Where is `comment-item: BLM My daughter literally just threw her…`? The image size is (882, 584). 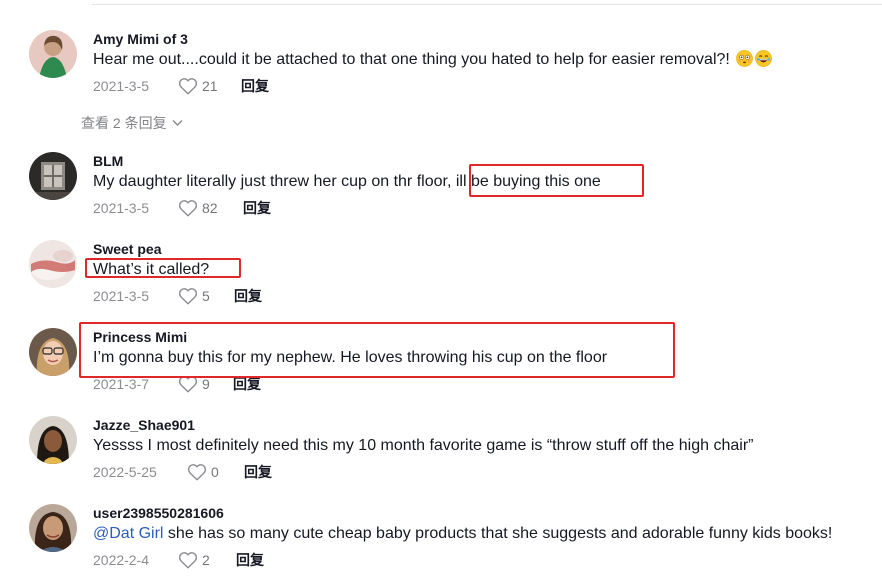 comment-item: BLM My daughter literally just threw her… is located at coordinates (441, 192).